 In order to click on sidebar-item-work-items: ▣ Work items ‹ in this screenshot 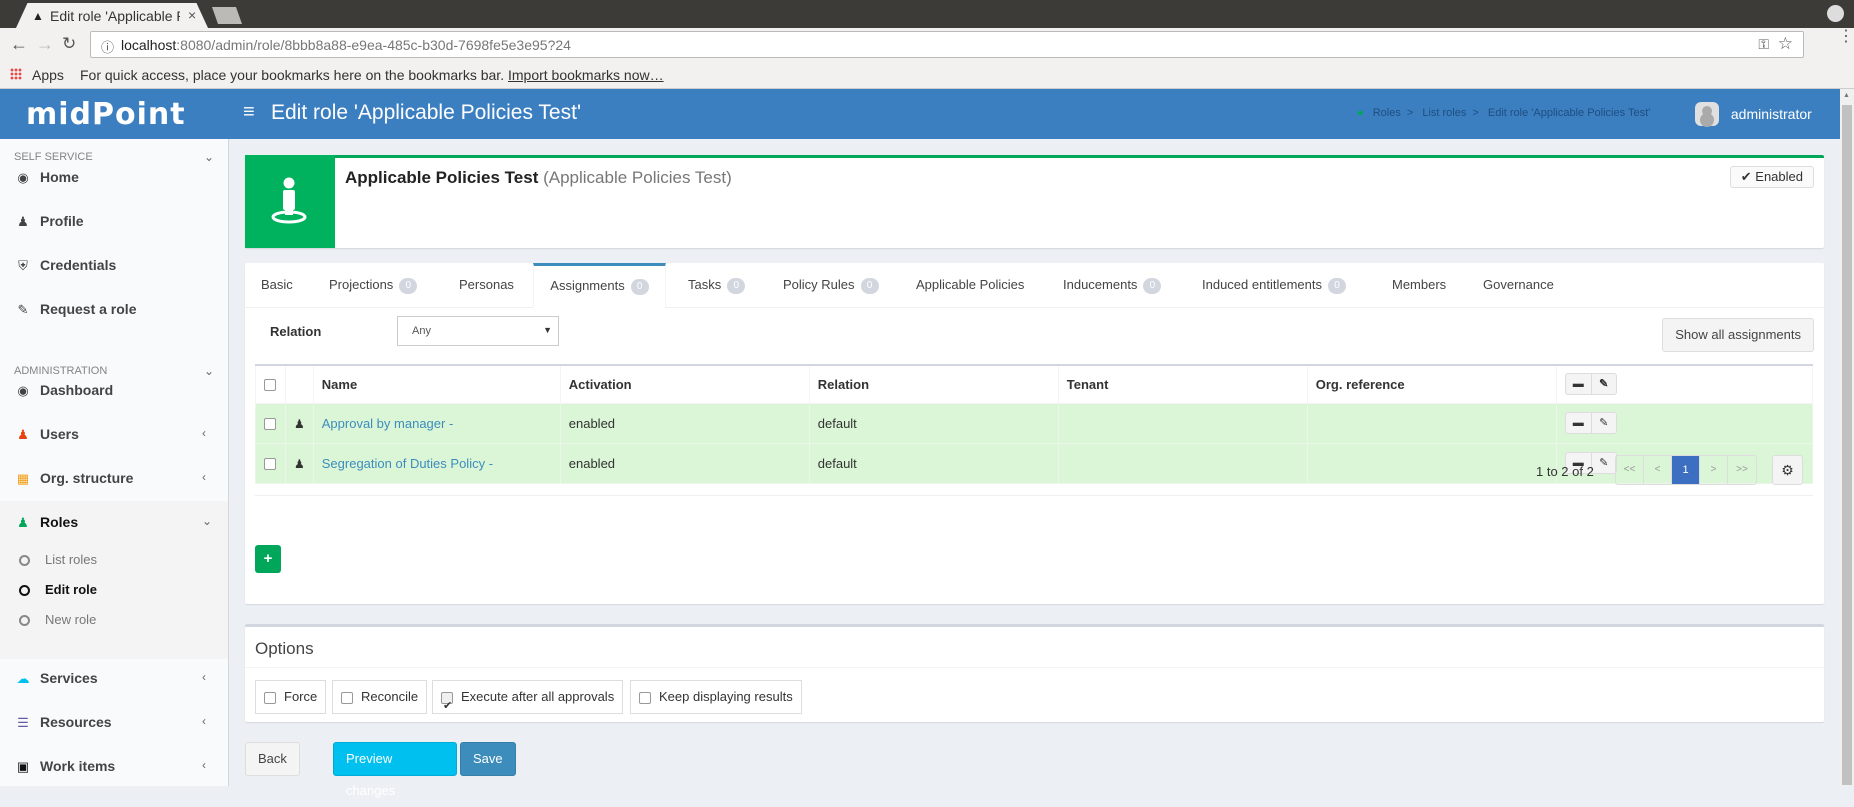, I will do `click(114, 767)`.